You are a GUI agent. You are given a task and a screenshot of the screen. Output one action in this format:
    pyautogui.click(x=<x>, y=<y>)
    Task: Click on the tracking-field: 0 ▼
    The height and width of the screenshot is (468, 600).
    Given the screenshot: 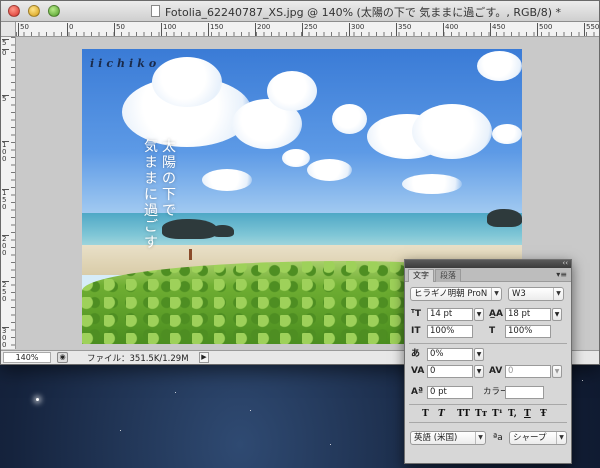 What is the action you would take?
    pyautogui.click(x=533, y=371)
    